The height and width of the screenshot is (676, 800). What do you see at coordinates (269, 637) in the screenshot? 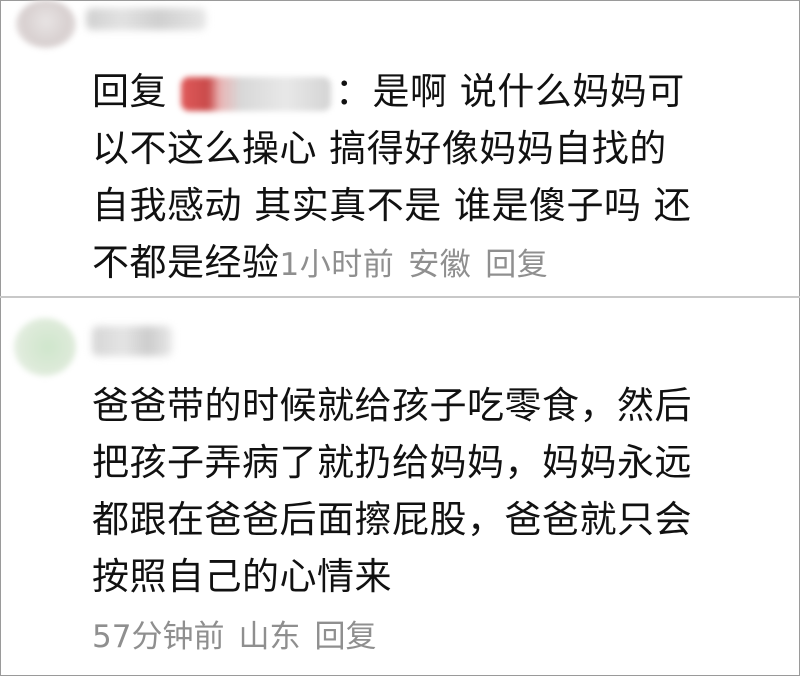
I see `comment-location: 山东` at bounding box center [269, 637].